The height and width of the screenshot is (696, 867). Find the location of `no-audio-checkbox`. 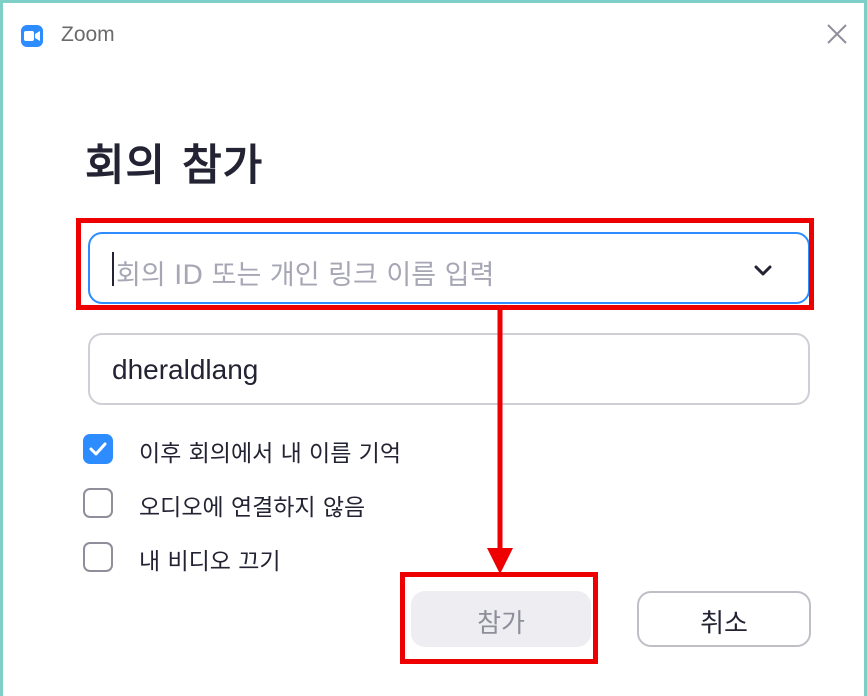

no-audio-checkbox is located at coordinates (98, 503).